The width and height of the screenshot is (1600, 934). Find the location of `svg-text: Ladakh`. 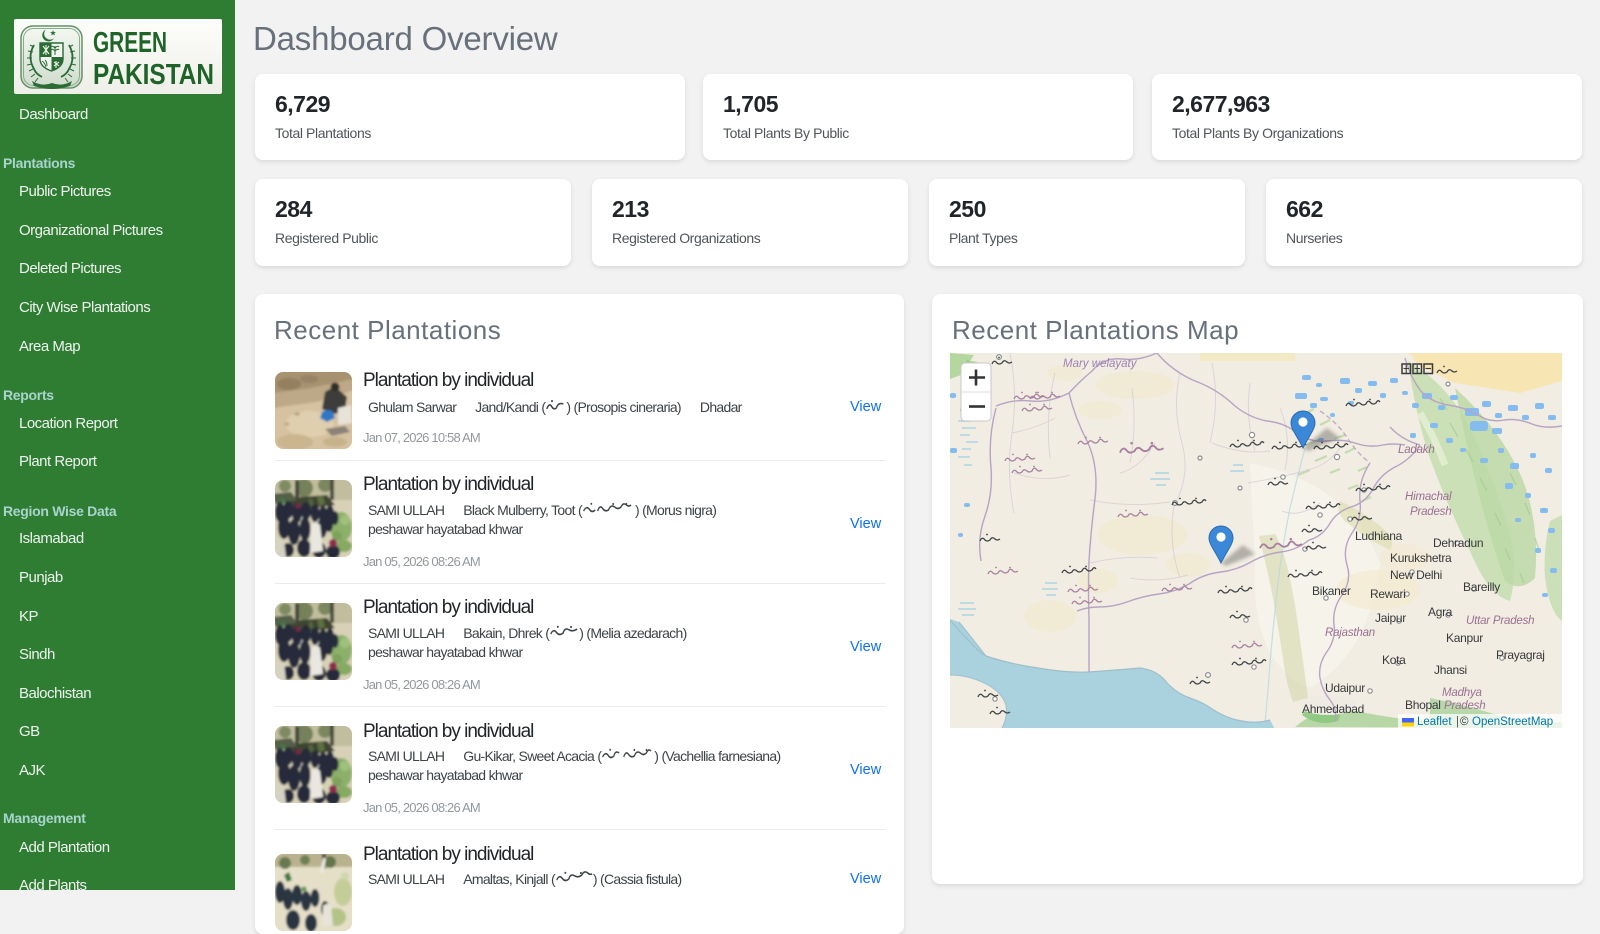

svg-text: Ladakh is located at coordinates (1416, 450).